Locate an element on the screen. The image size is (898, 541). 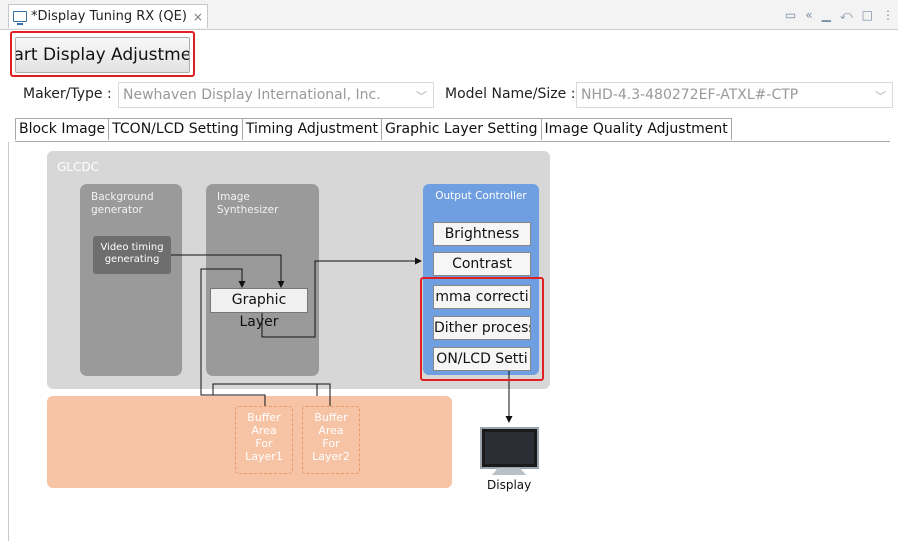
tcon-lcd-setting-button: ON/LCD Setti is located at coordinates (482, 359).